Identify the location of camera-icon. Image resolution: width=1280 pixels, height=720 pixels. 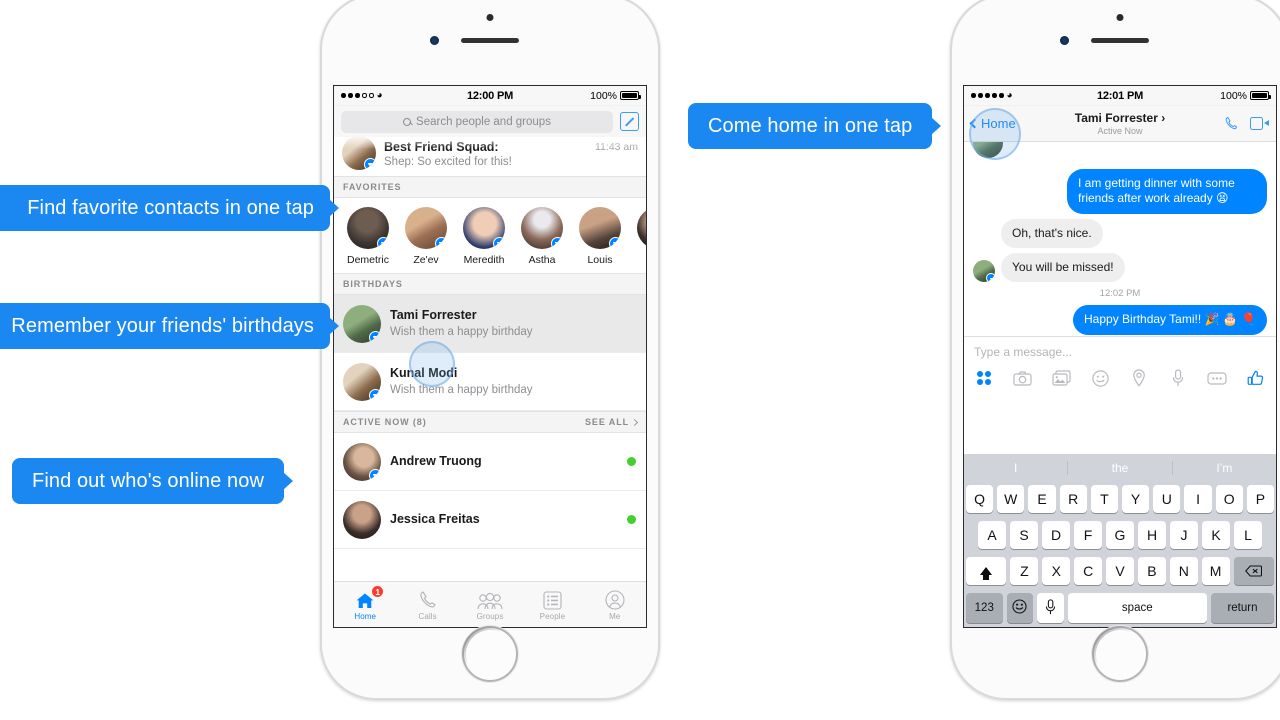
(1023, 378).